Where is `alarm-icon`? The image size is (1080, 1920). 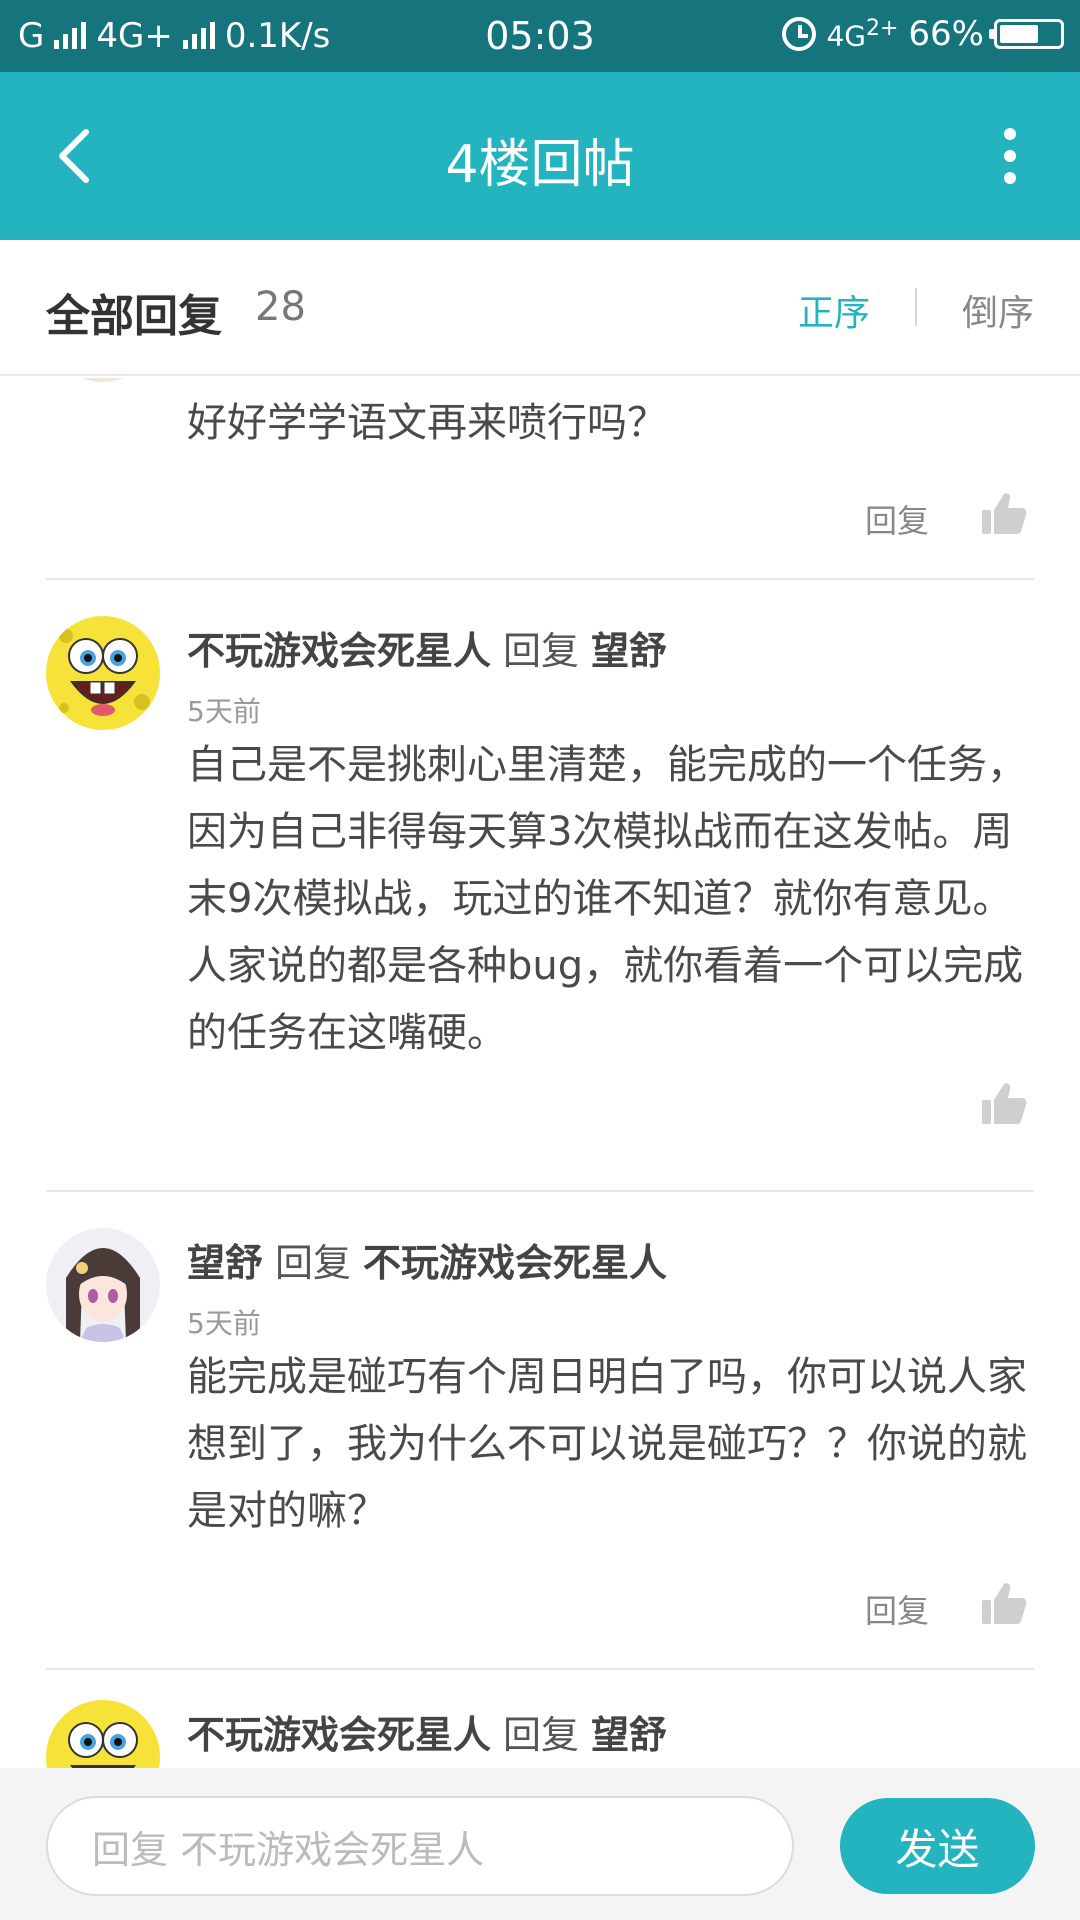 alarm-icon is located at coordinates (799, 34).